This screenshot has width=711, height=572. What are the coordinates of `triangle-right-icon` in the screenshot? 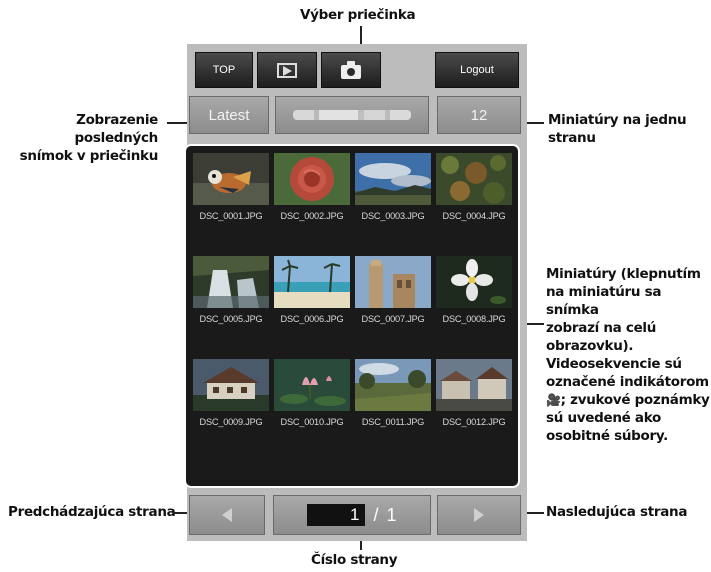 It's located at (479, 515).